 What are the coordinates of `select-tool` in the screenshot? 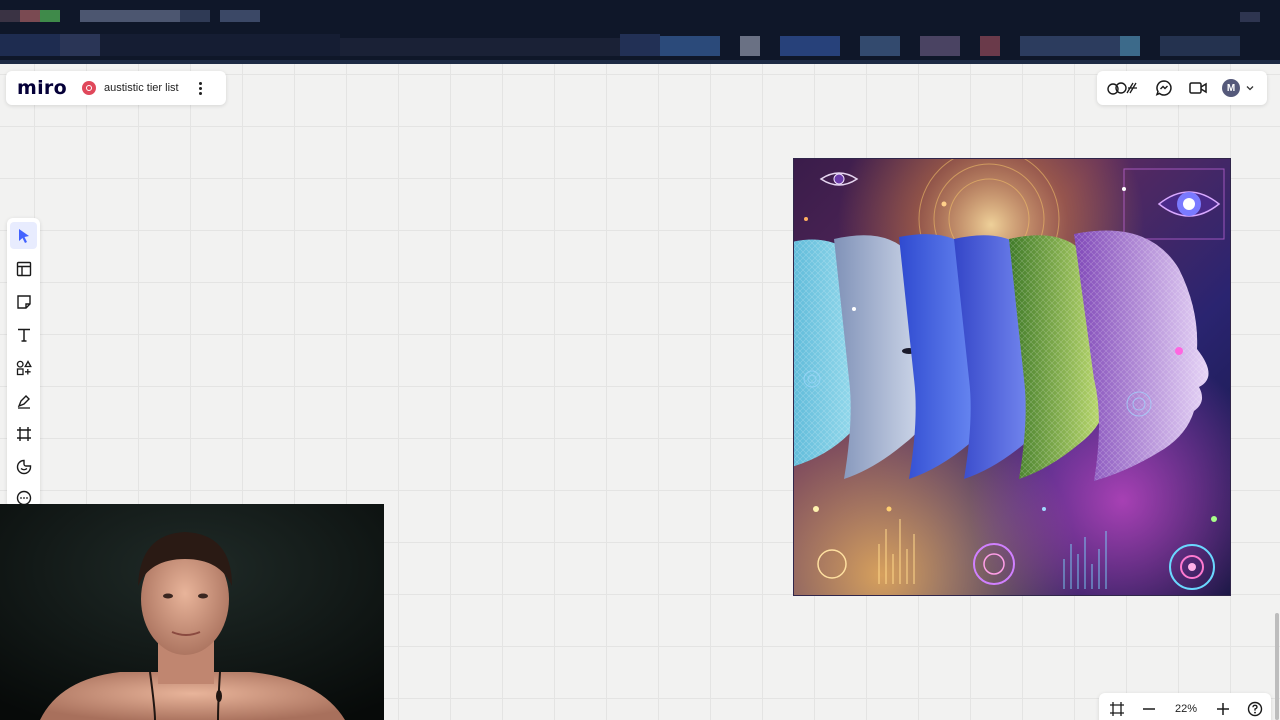 It's located at (23, 235).